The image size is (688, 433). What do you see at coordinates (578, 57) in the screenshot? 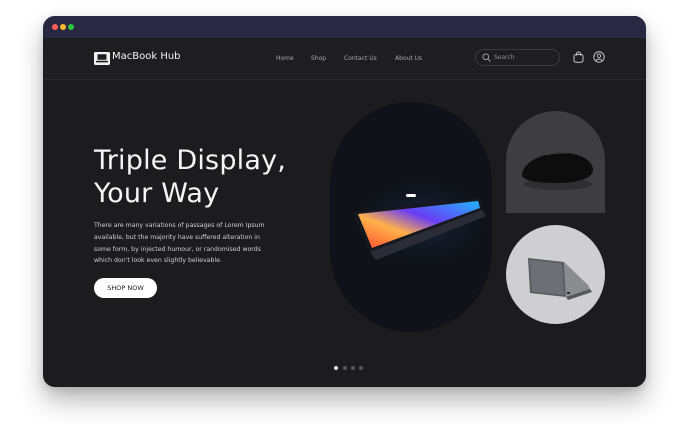
I see `shopping-bag-icon` at bounding box center [578, 57].